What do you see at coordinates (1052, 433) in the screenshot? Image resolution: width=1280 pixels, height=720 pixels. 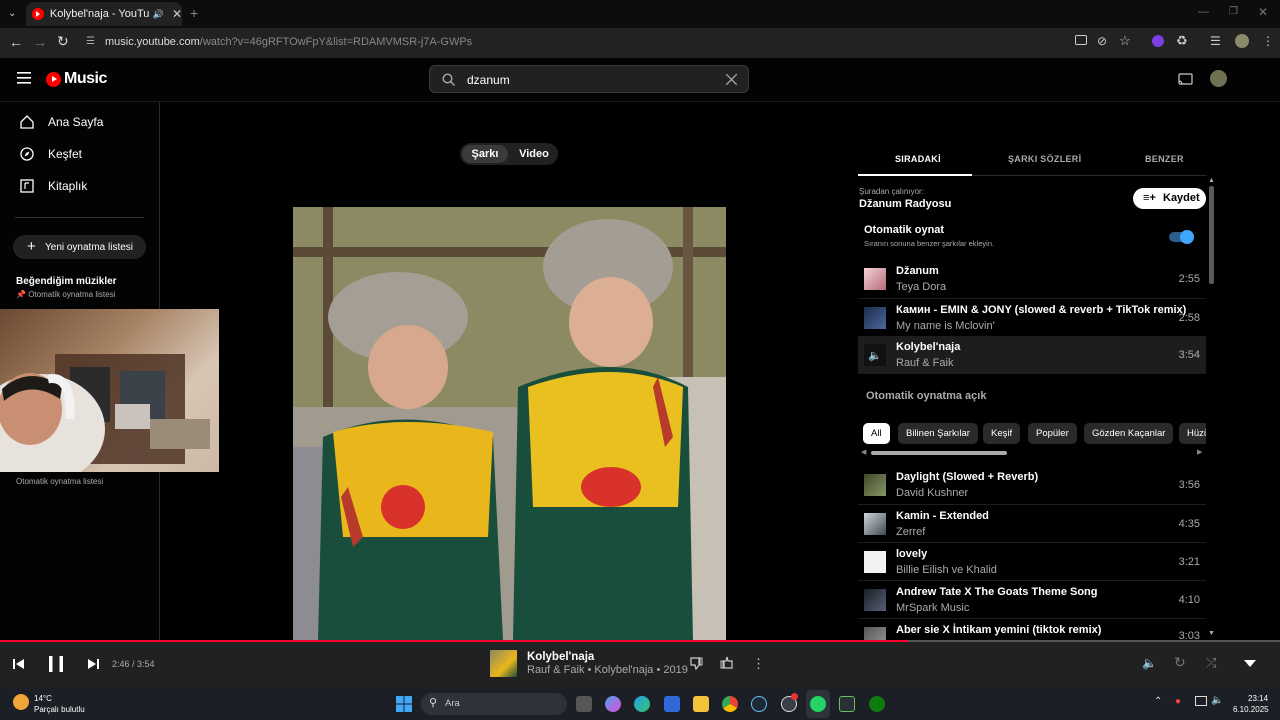 I see `chip-popular: Popüler` at bounding box center [1052, 433].